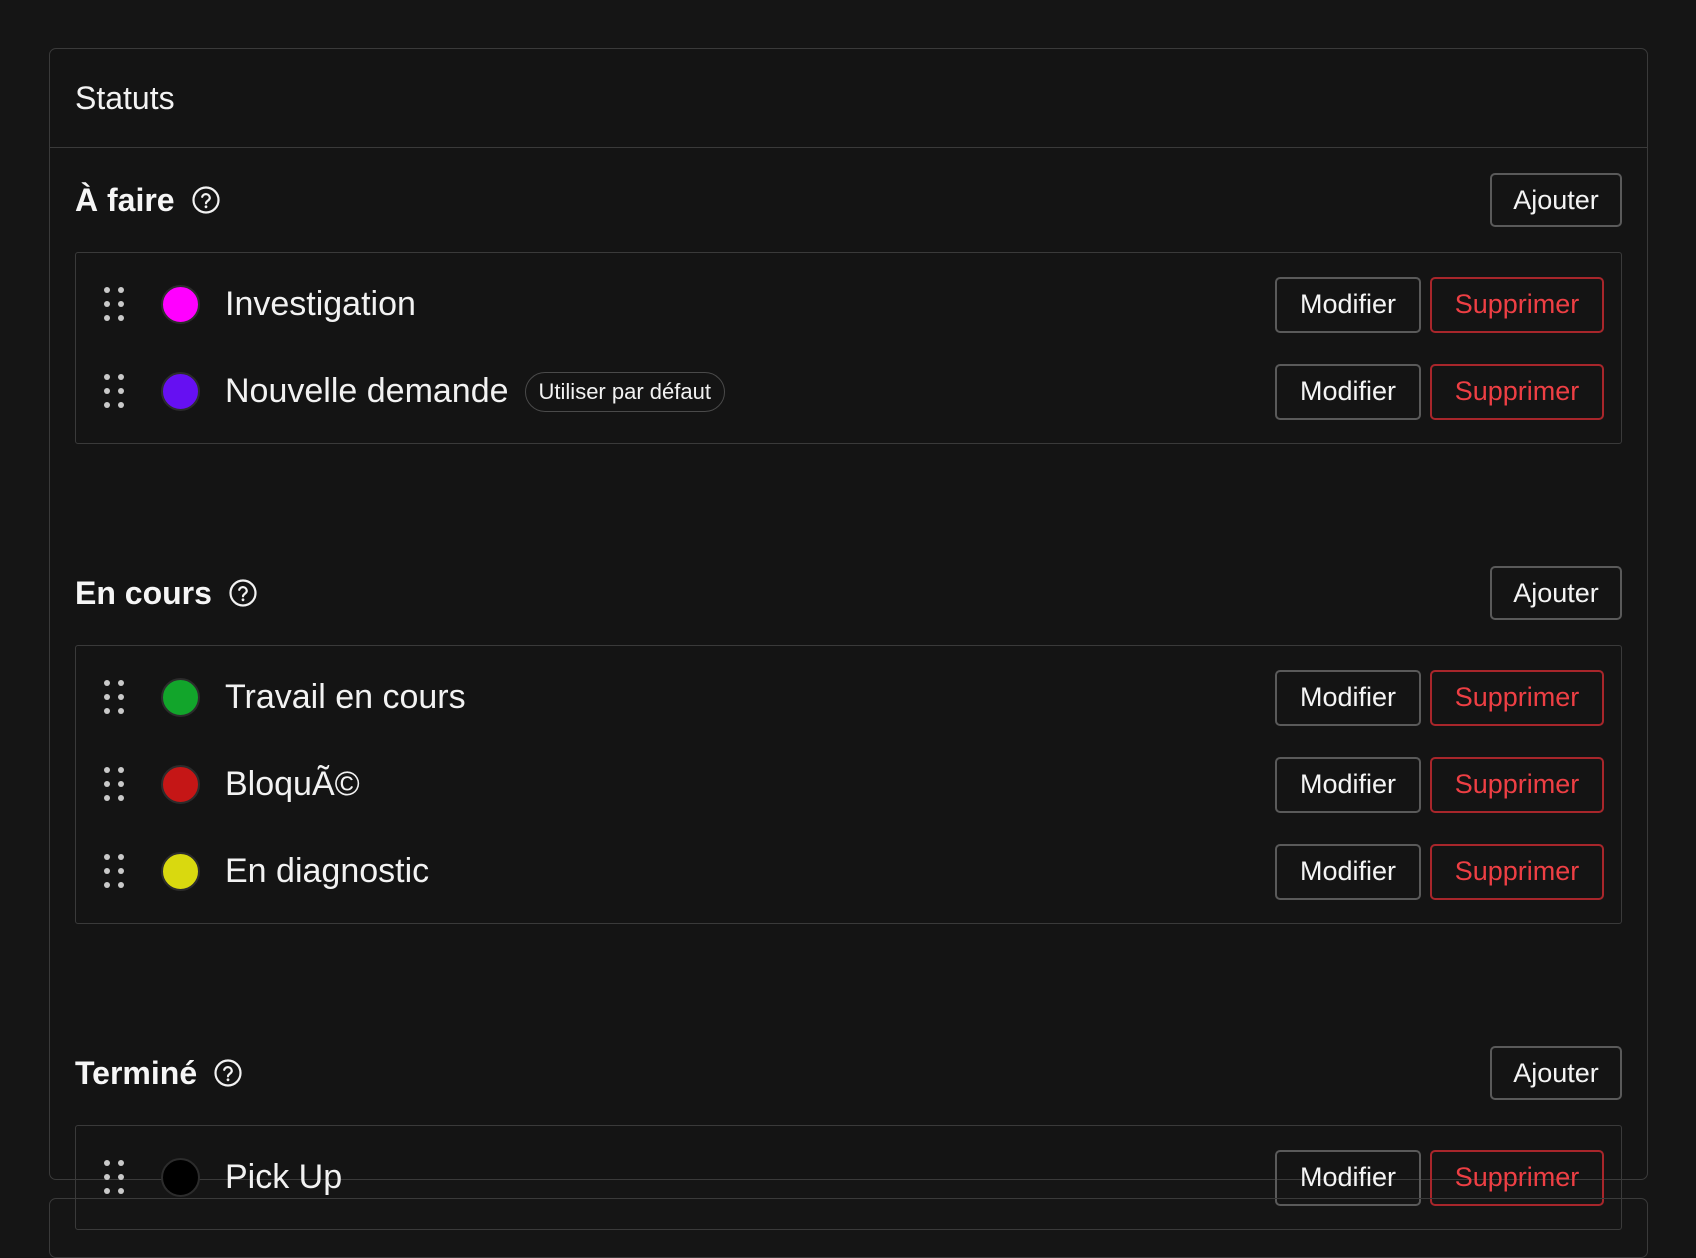 The image size is (1696, 1258). I want to click on next-panel, so click(848, 1228).